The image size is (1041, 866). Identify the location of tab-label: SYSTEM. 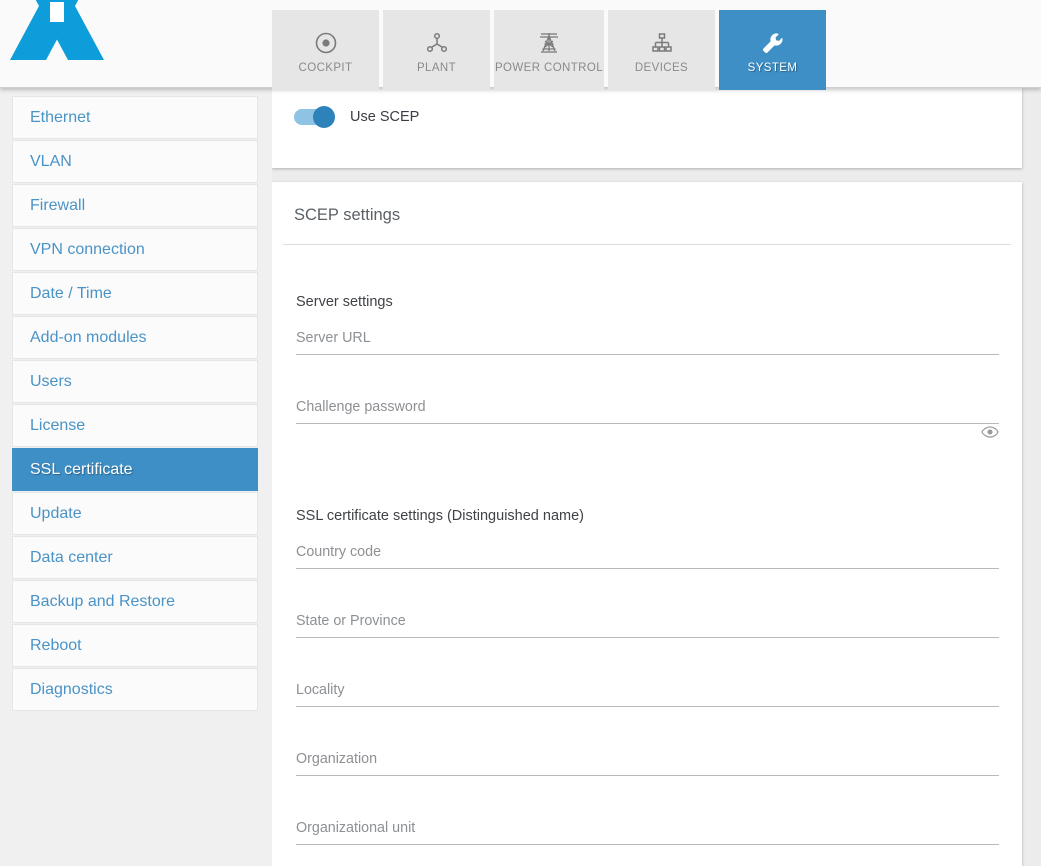
(772, 67).